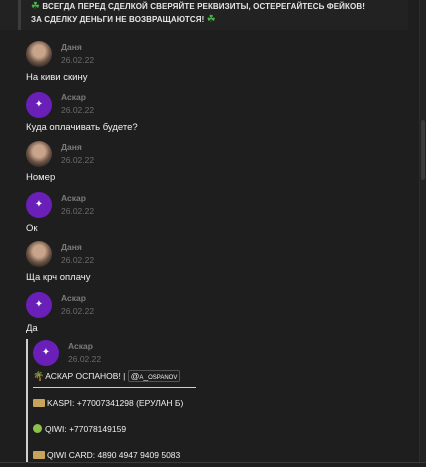 This screenshot has width=426, height=467. I want to click on qiwi-icon, so click(37, 428).